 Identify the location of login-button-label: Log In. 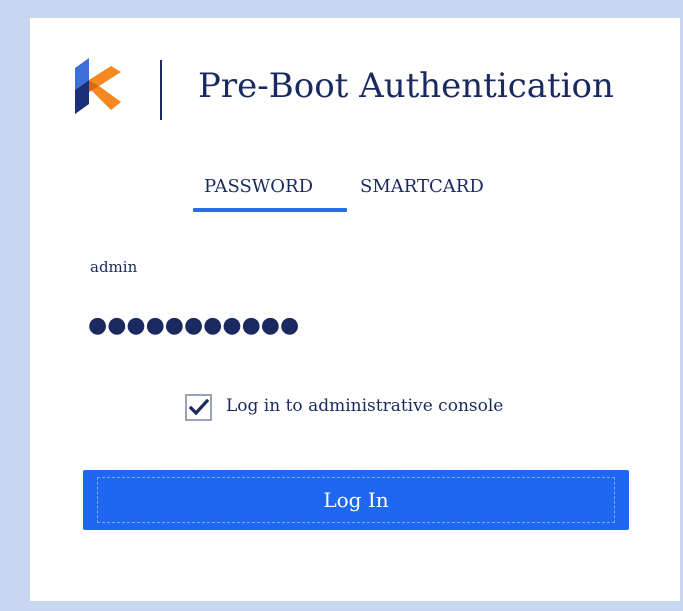
(356, 500).